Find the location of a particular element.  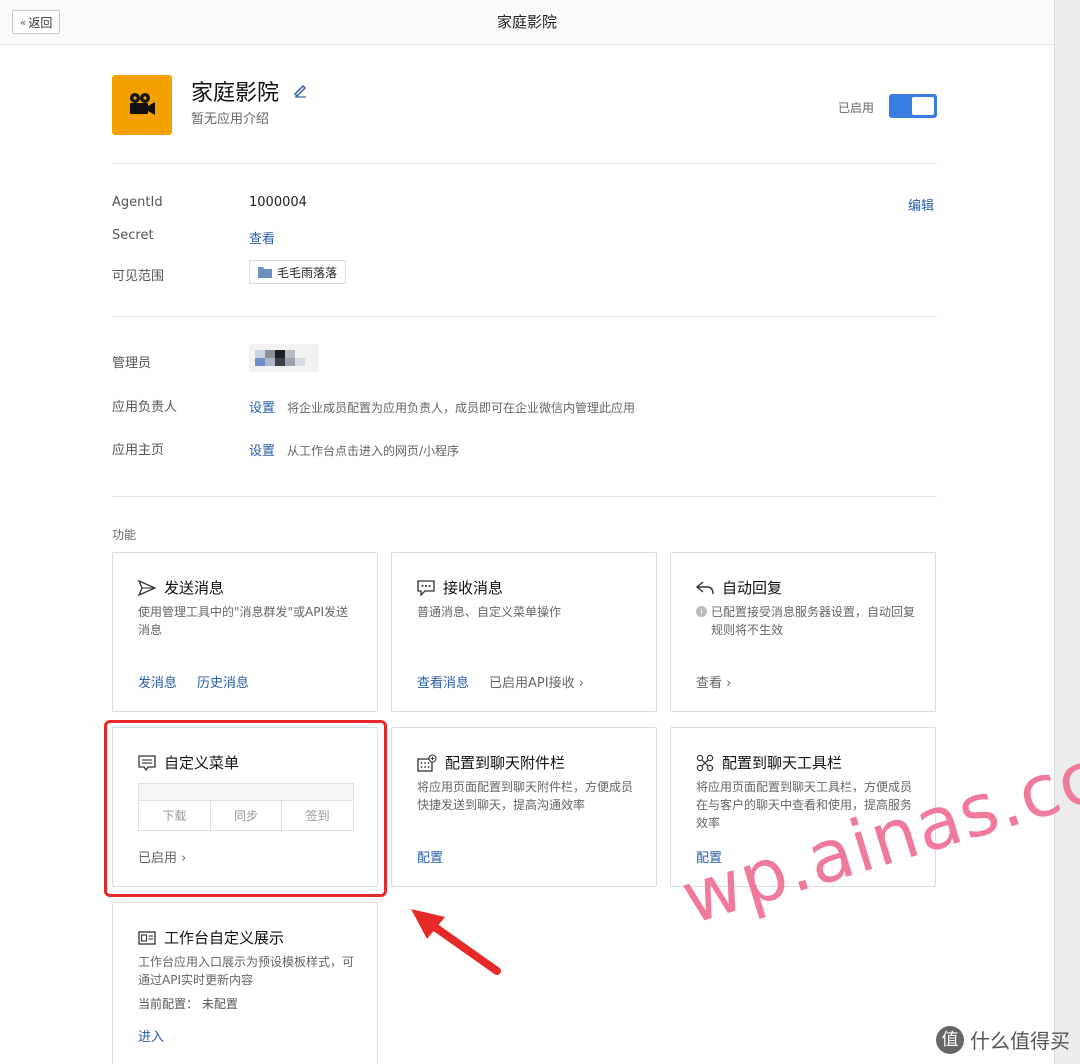

site-watermark: 值 什么值得买 is located at coordinates (1003, 1039).